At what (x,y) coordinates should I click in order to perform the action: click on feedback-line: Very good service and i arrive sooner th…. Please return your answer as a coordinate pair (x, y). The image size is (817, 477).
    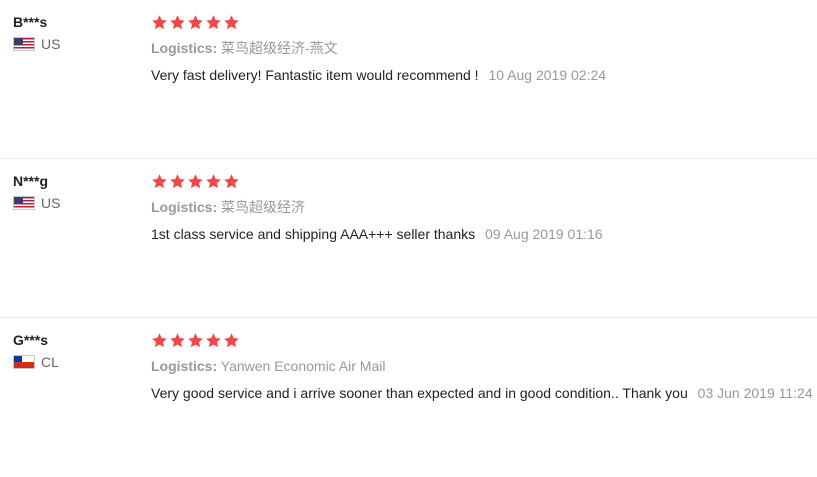
    Looking at the image, I should click on (484, 393).